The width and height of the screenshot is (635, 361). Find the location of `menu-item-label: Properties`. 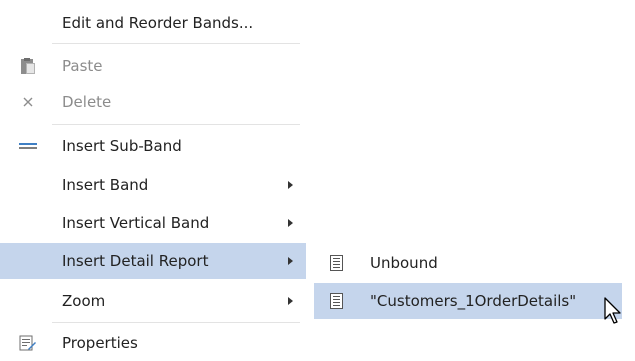

menu-item-label: Properties is located at coordinates (100, 343).